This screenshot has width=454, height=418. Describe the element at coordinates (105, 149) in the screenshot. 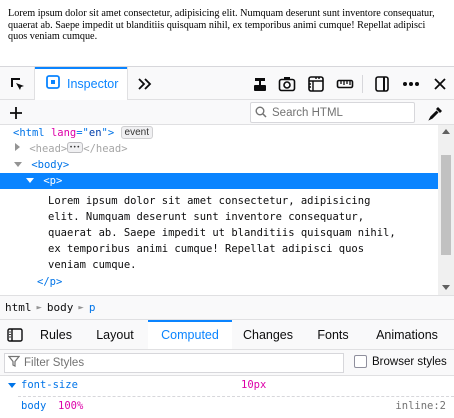

I see `head-close-tag: </head>` at that location.